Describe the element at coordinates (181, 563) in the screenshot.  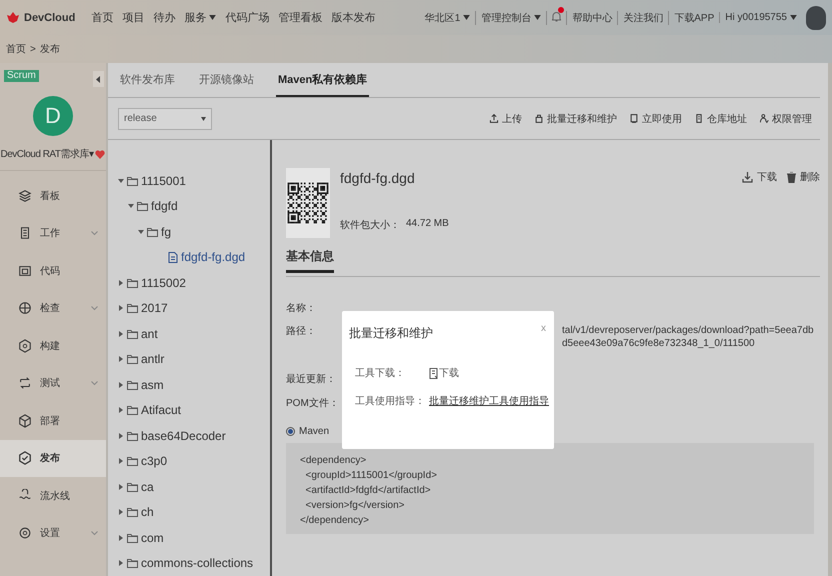
I see `tree-item: commons-collections` at that location.